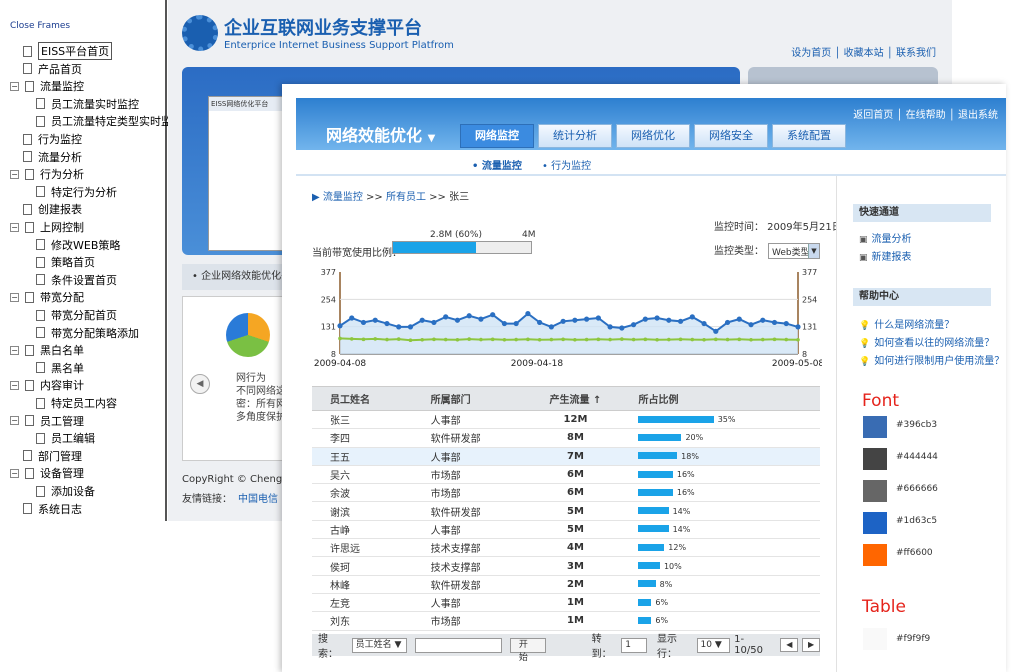 The height and width of the screenshot is (672, 1024). Describe the element at coordinates (47, 385) in the screenshot. I see `tree-item: − 内容审计` at that location.